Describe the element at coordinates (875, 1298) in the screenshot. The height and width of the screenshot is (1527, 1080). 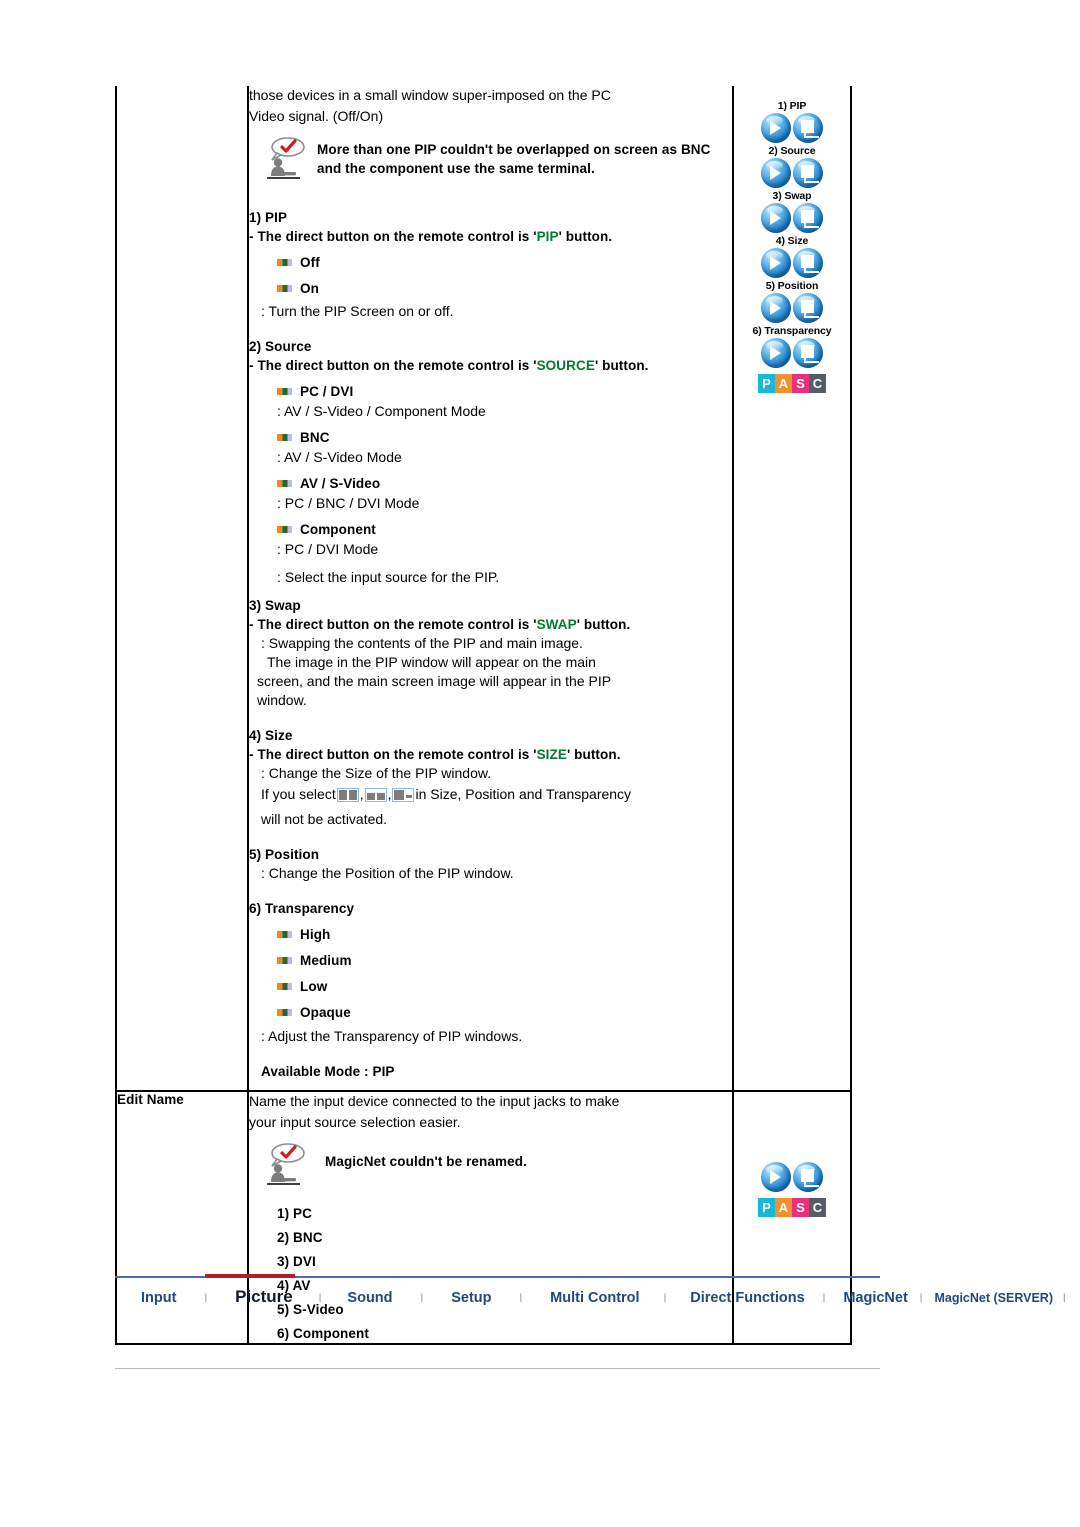
I see `nav-item-magicnet: MagicNet` at that location.